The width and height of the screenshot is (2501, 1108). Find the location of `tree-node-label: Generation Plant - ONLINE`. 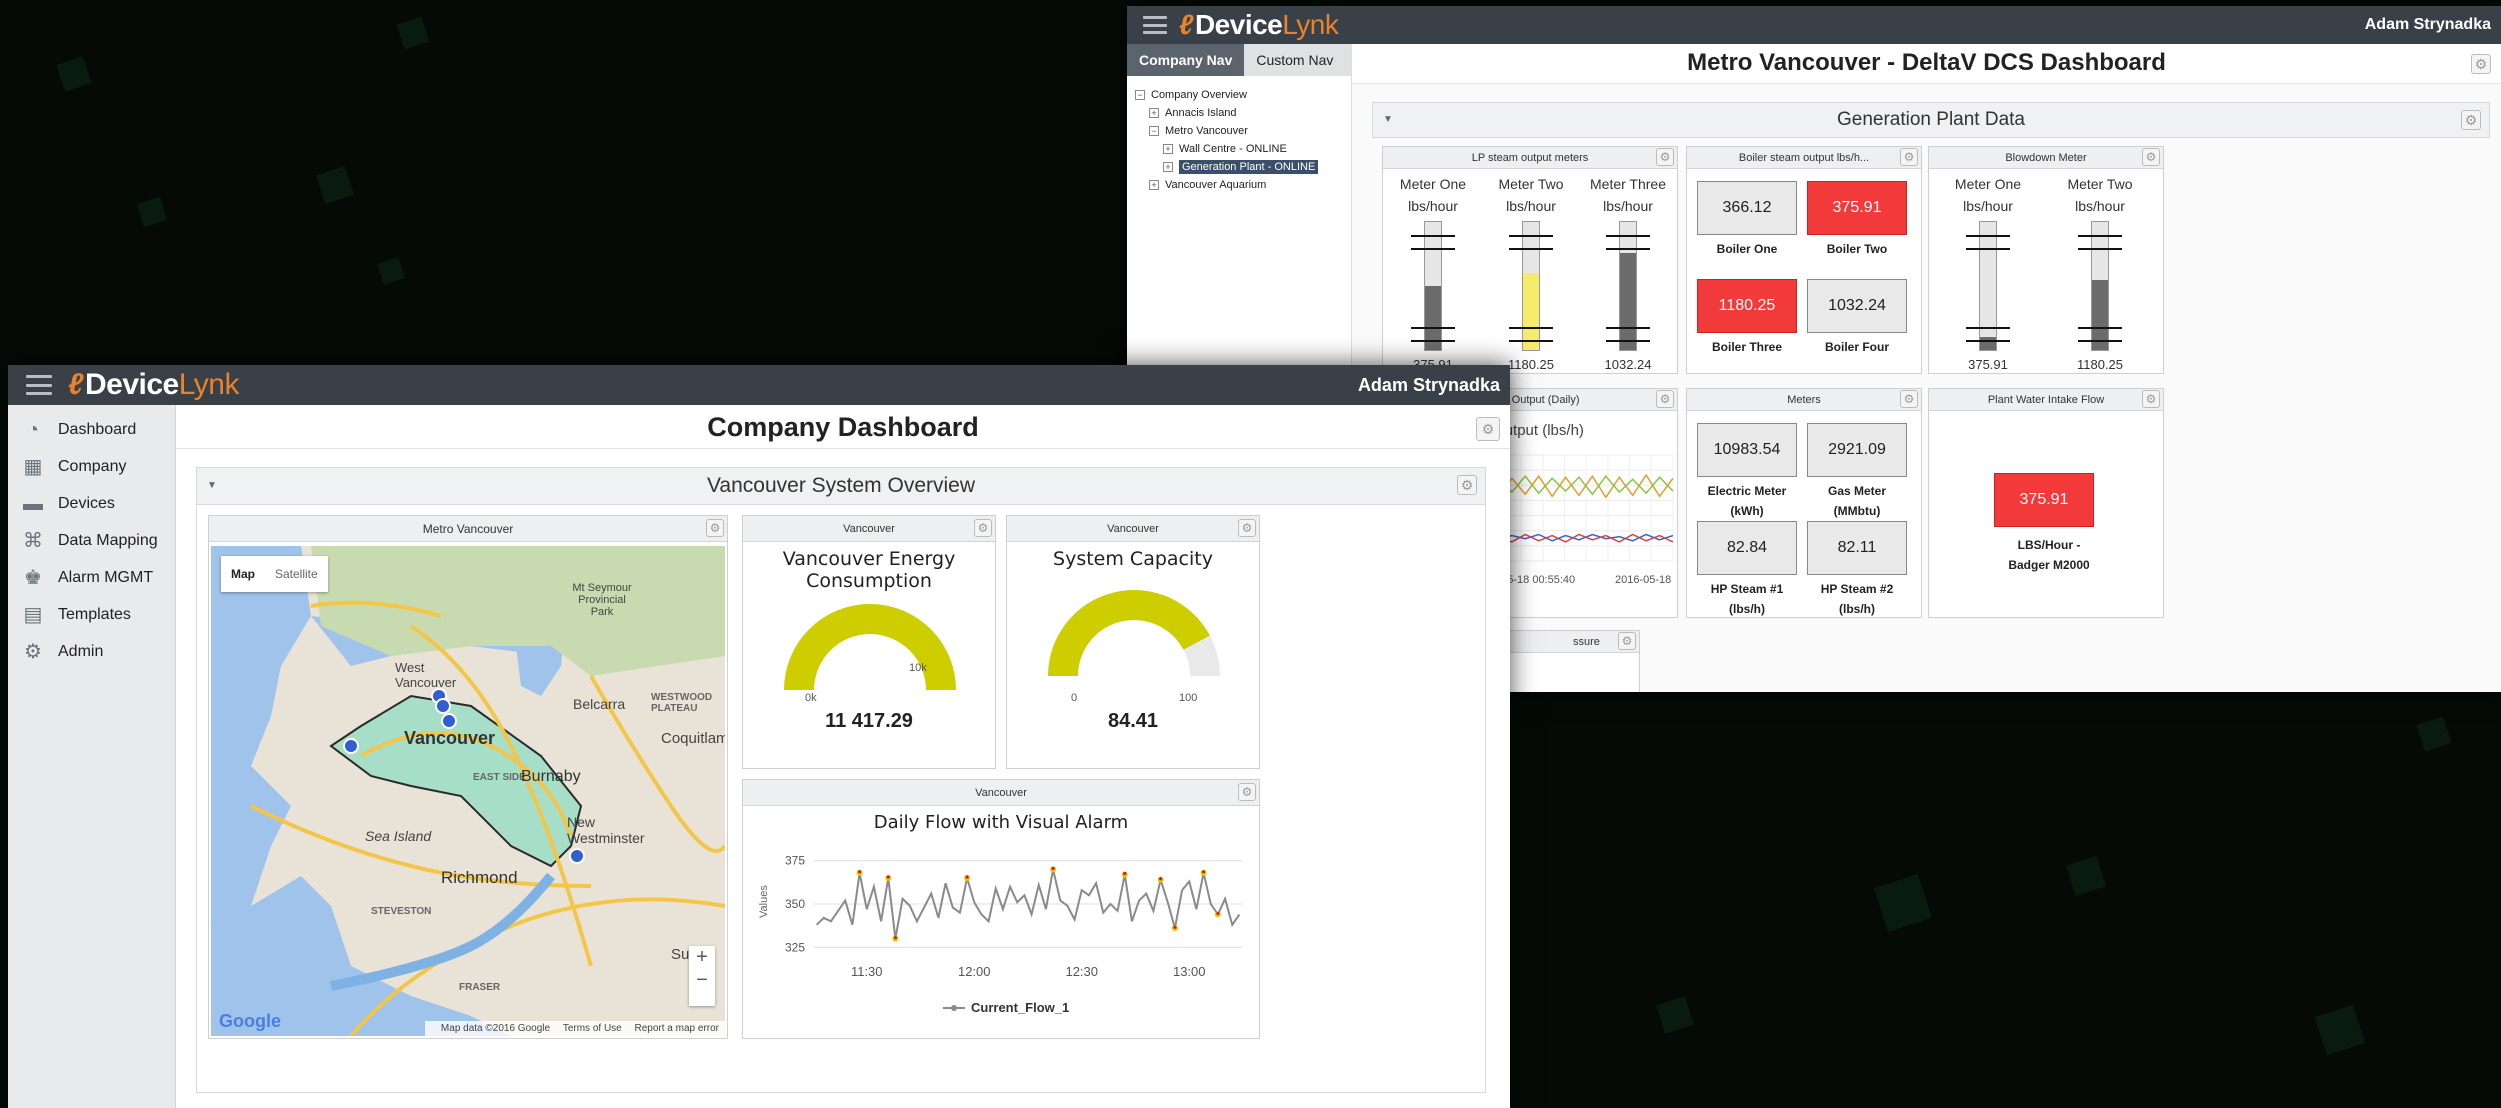

tree-node-label: Generation Plant - ONLINE is located at coordinates (1249, 167).